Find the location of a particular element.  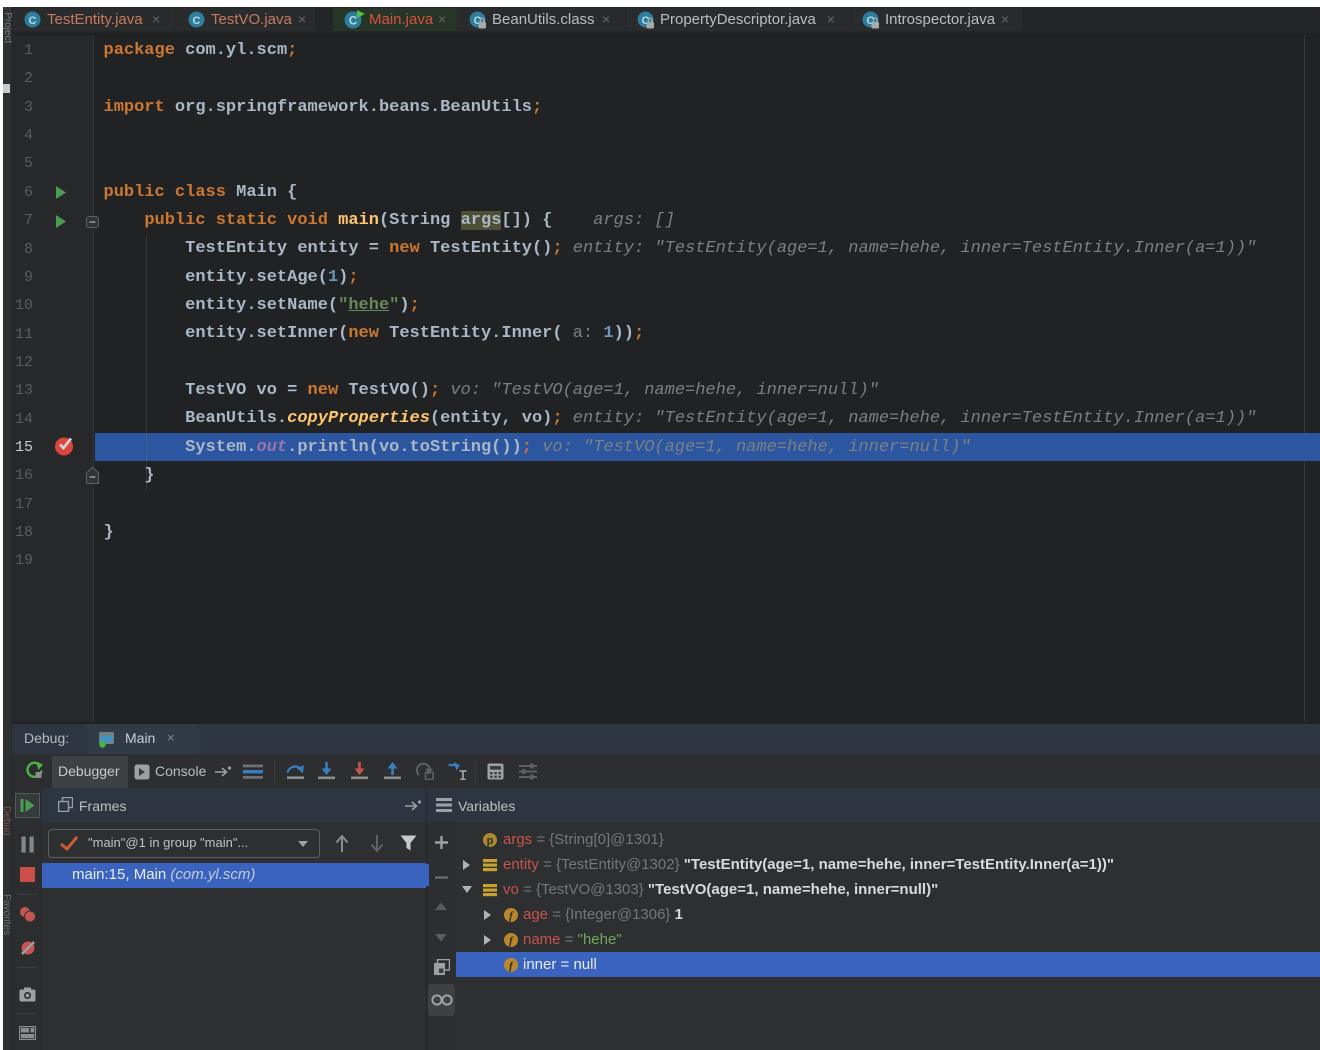

svg-text: p is located at coordinates (490, 841).